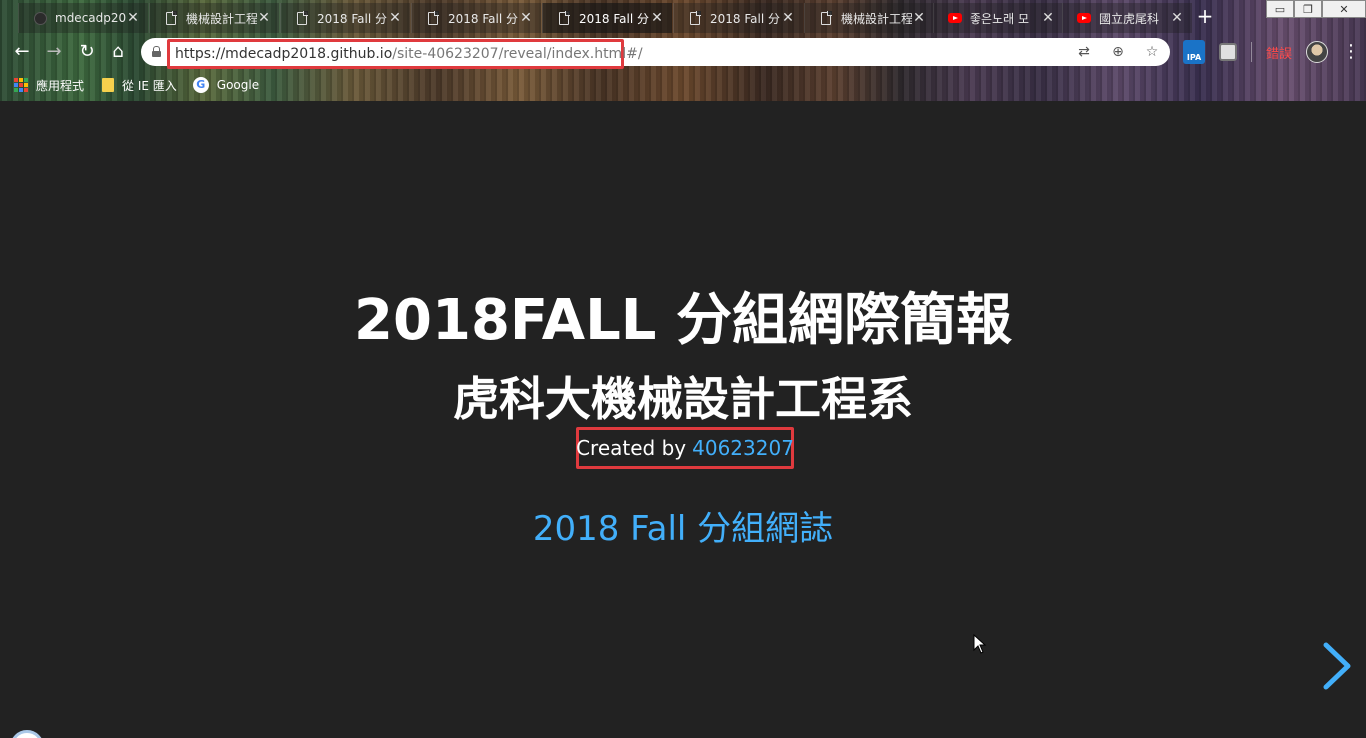 This screenshot has width=1366, height=738. What do you see at coordinates (683, 85) in the screenshot?
I see `bookmarks-bar: 應用程式 從 IE 匯入 G Google` at bounding box center [683, 85].